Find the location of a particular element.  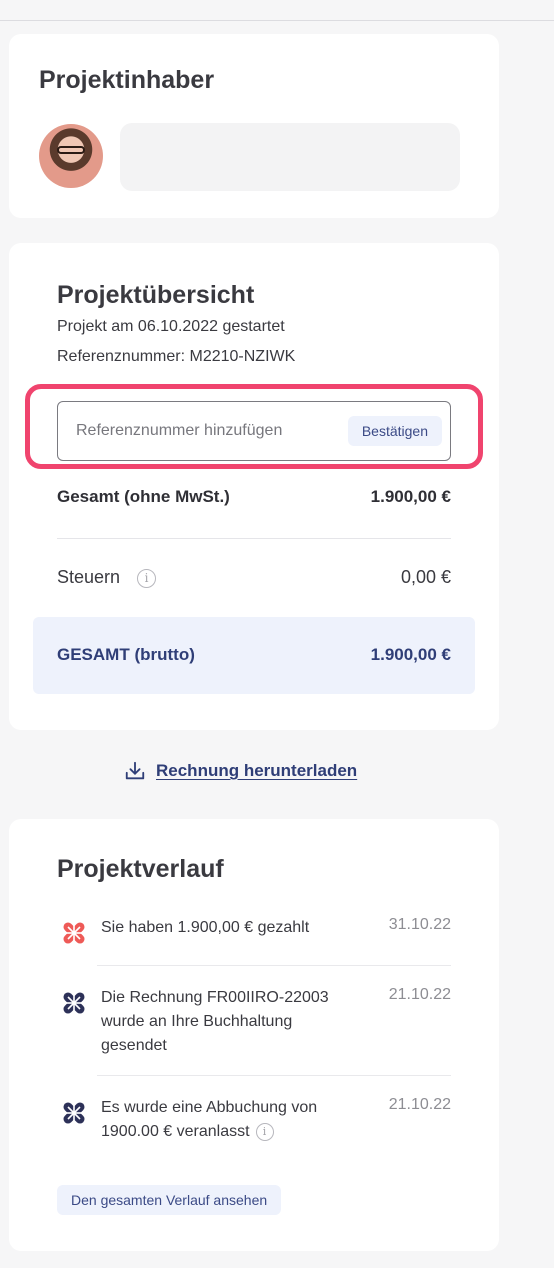

summary-divider is located at coordinates (254, 538).